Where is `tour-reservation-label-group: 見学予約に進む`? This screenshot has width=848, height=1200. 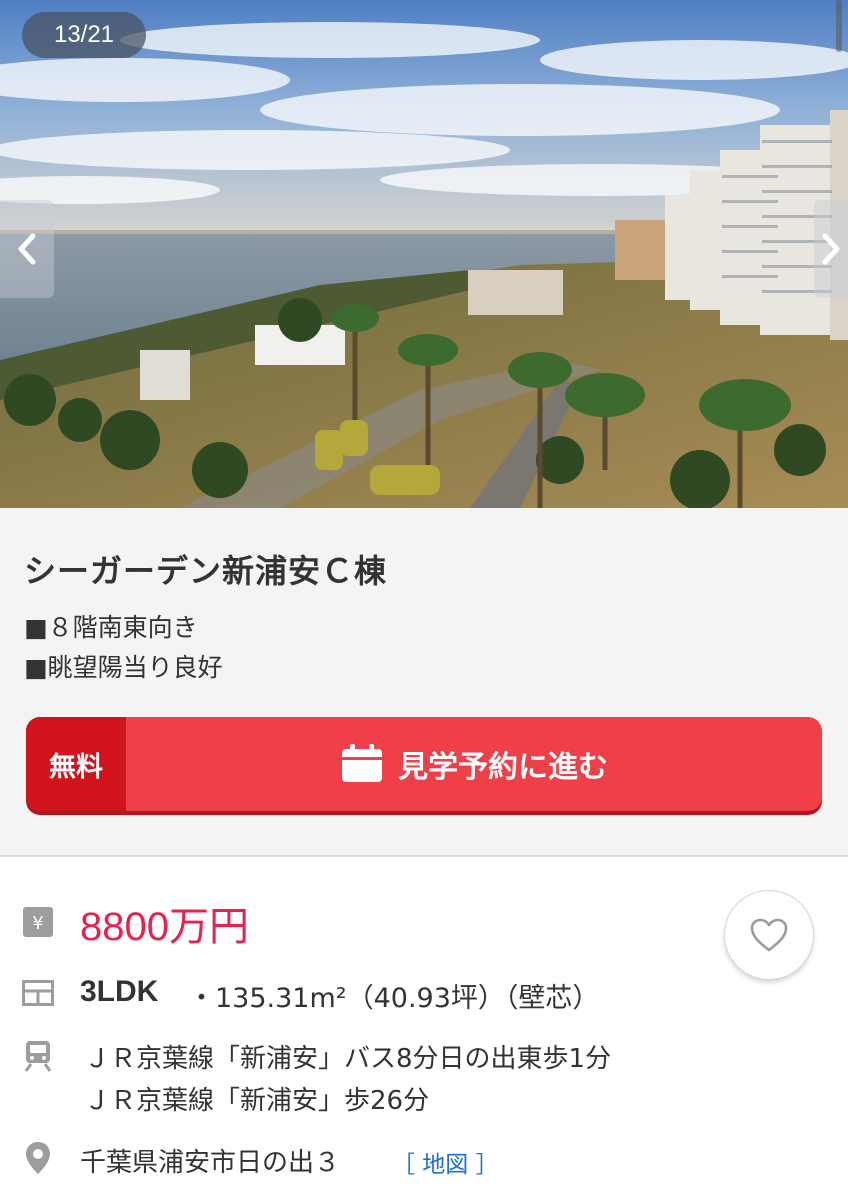
tour-reservation-label-group: 見学予約に進む is located at coordinates (474, 764).